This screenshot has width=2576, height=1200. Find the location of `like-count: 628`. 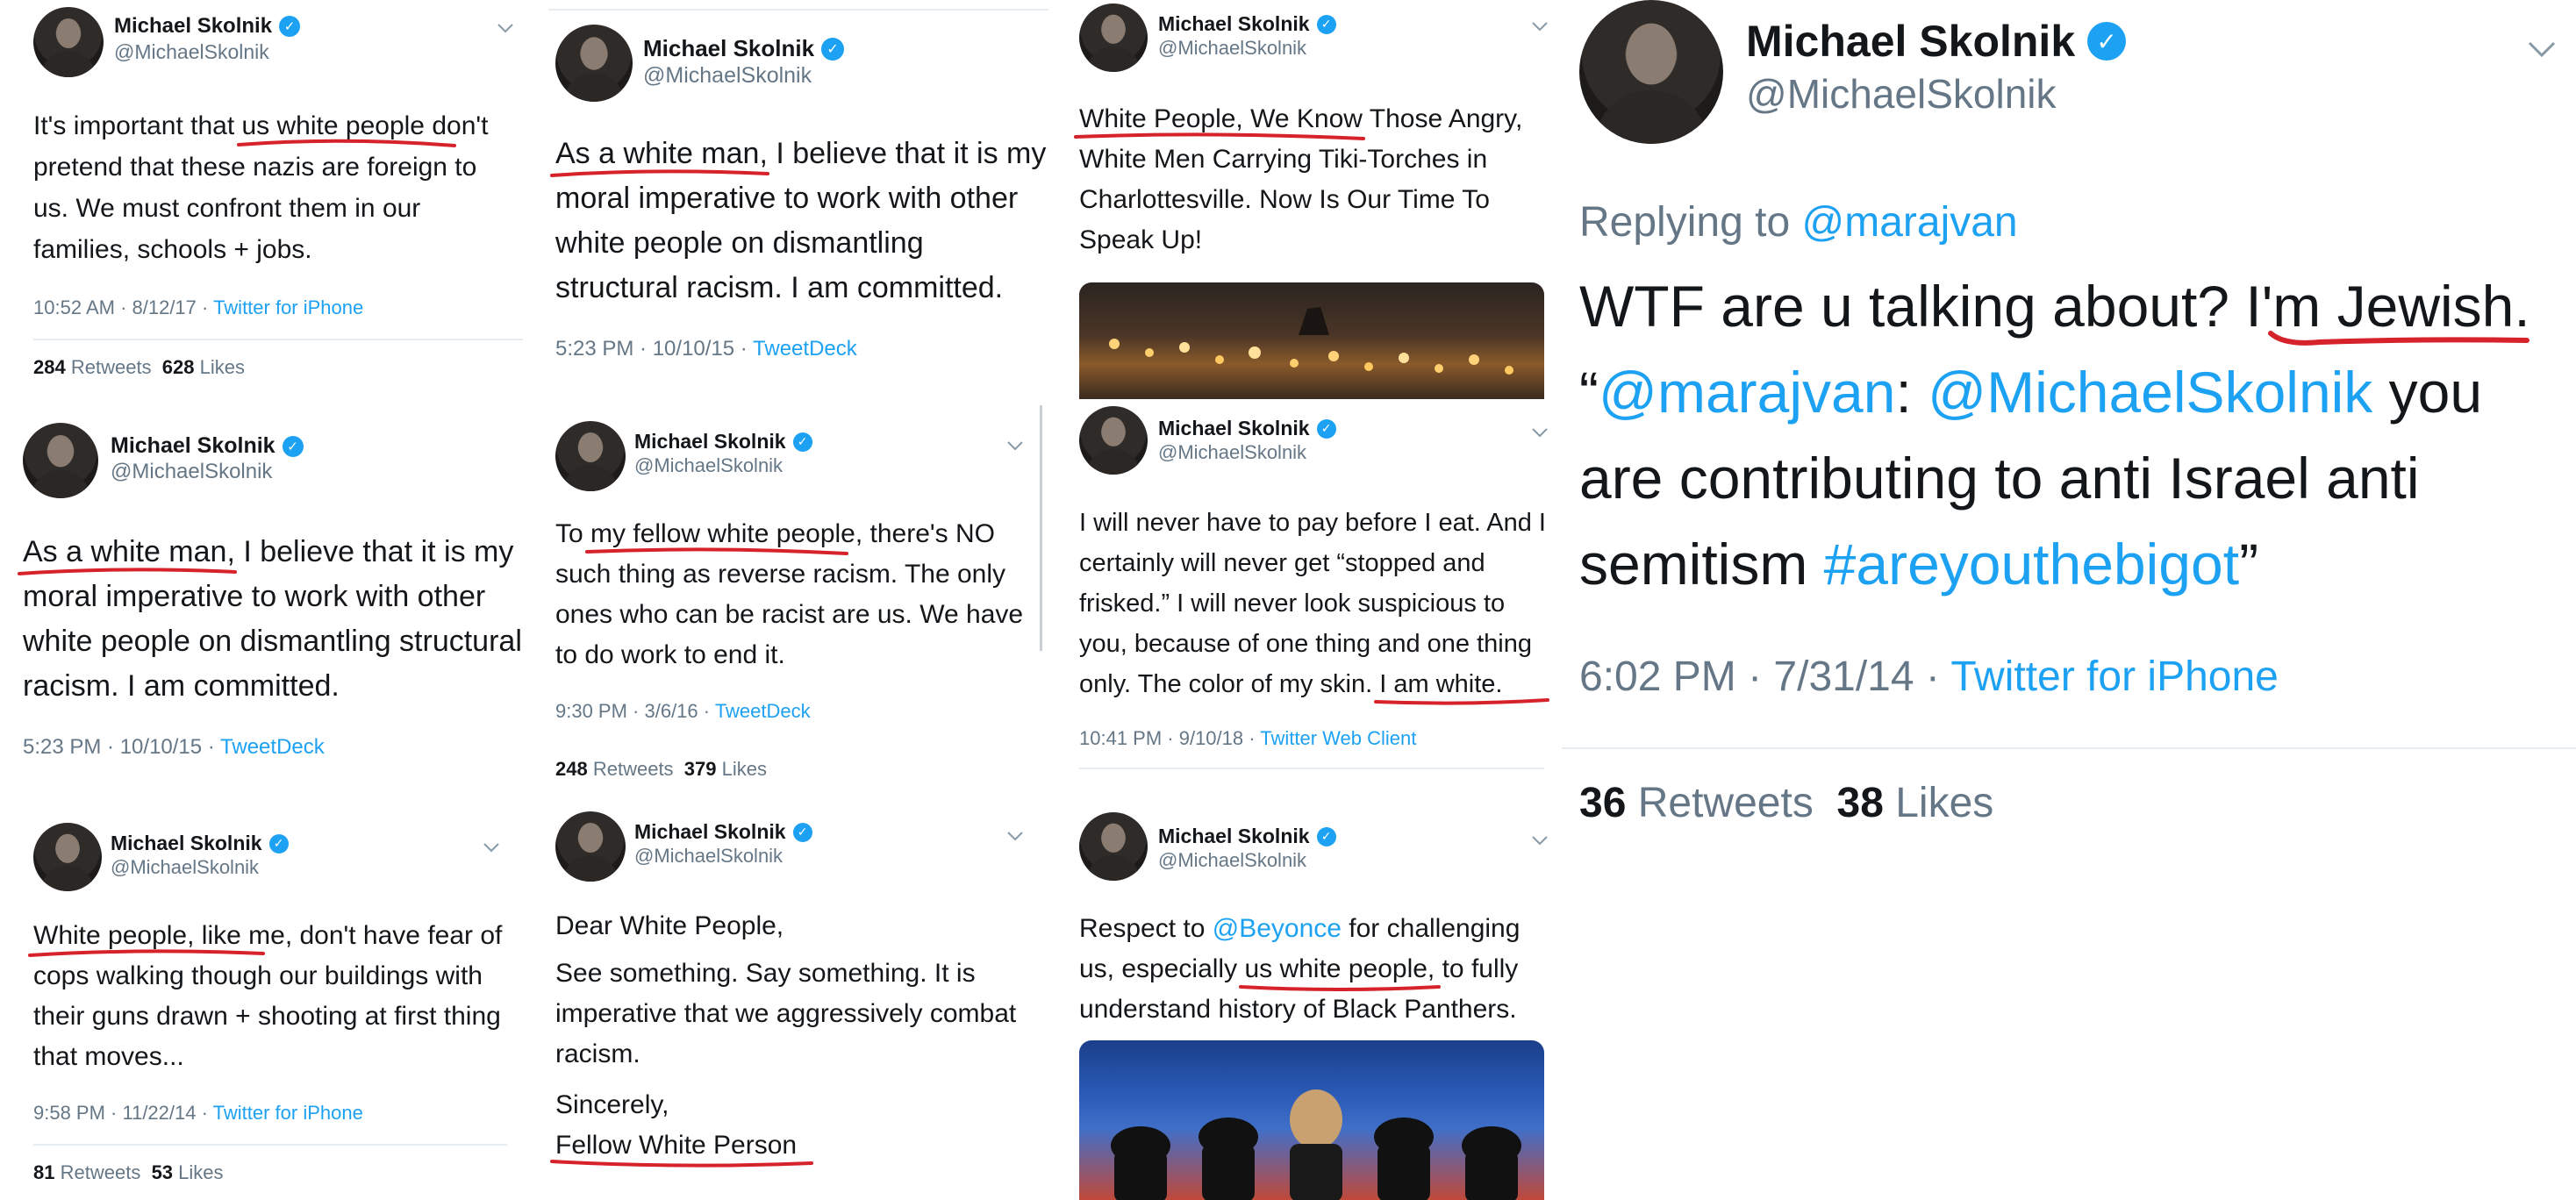

like-count: 628 is located at coordinates (178, 367).